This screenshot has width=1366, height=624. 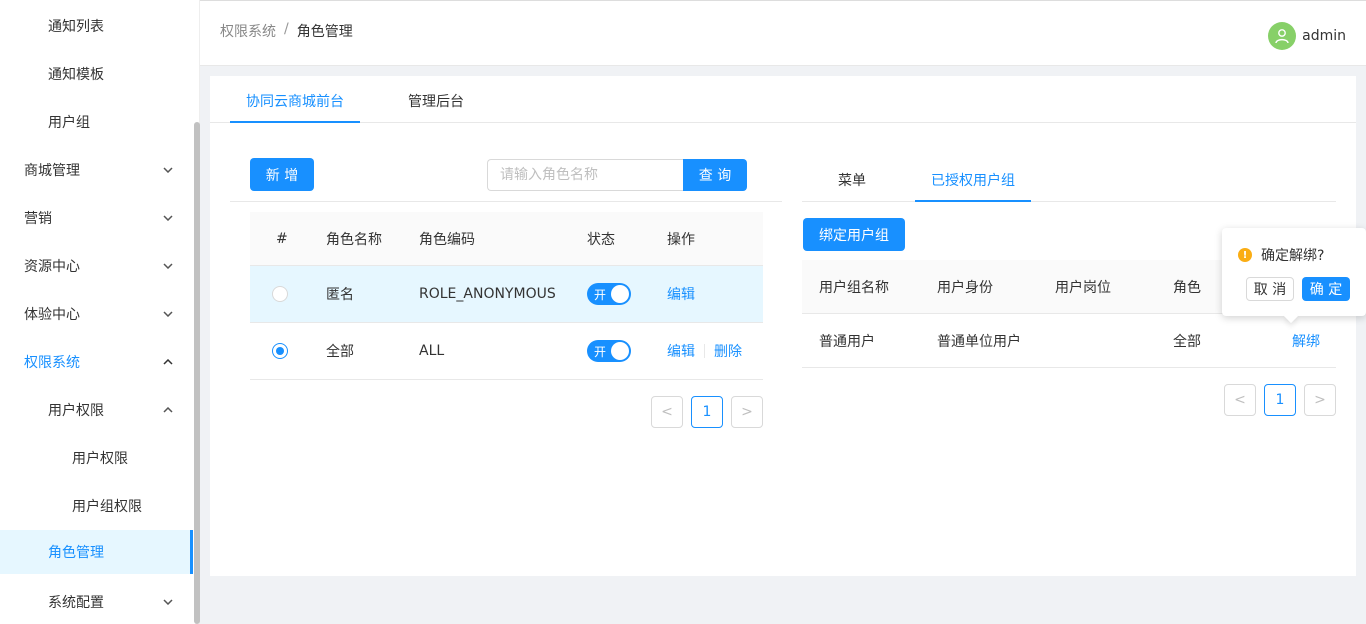 I want to click on column-header-index: #, so click(x=282, y=238).